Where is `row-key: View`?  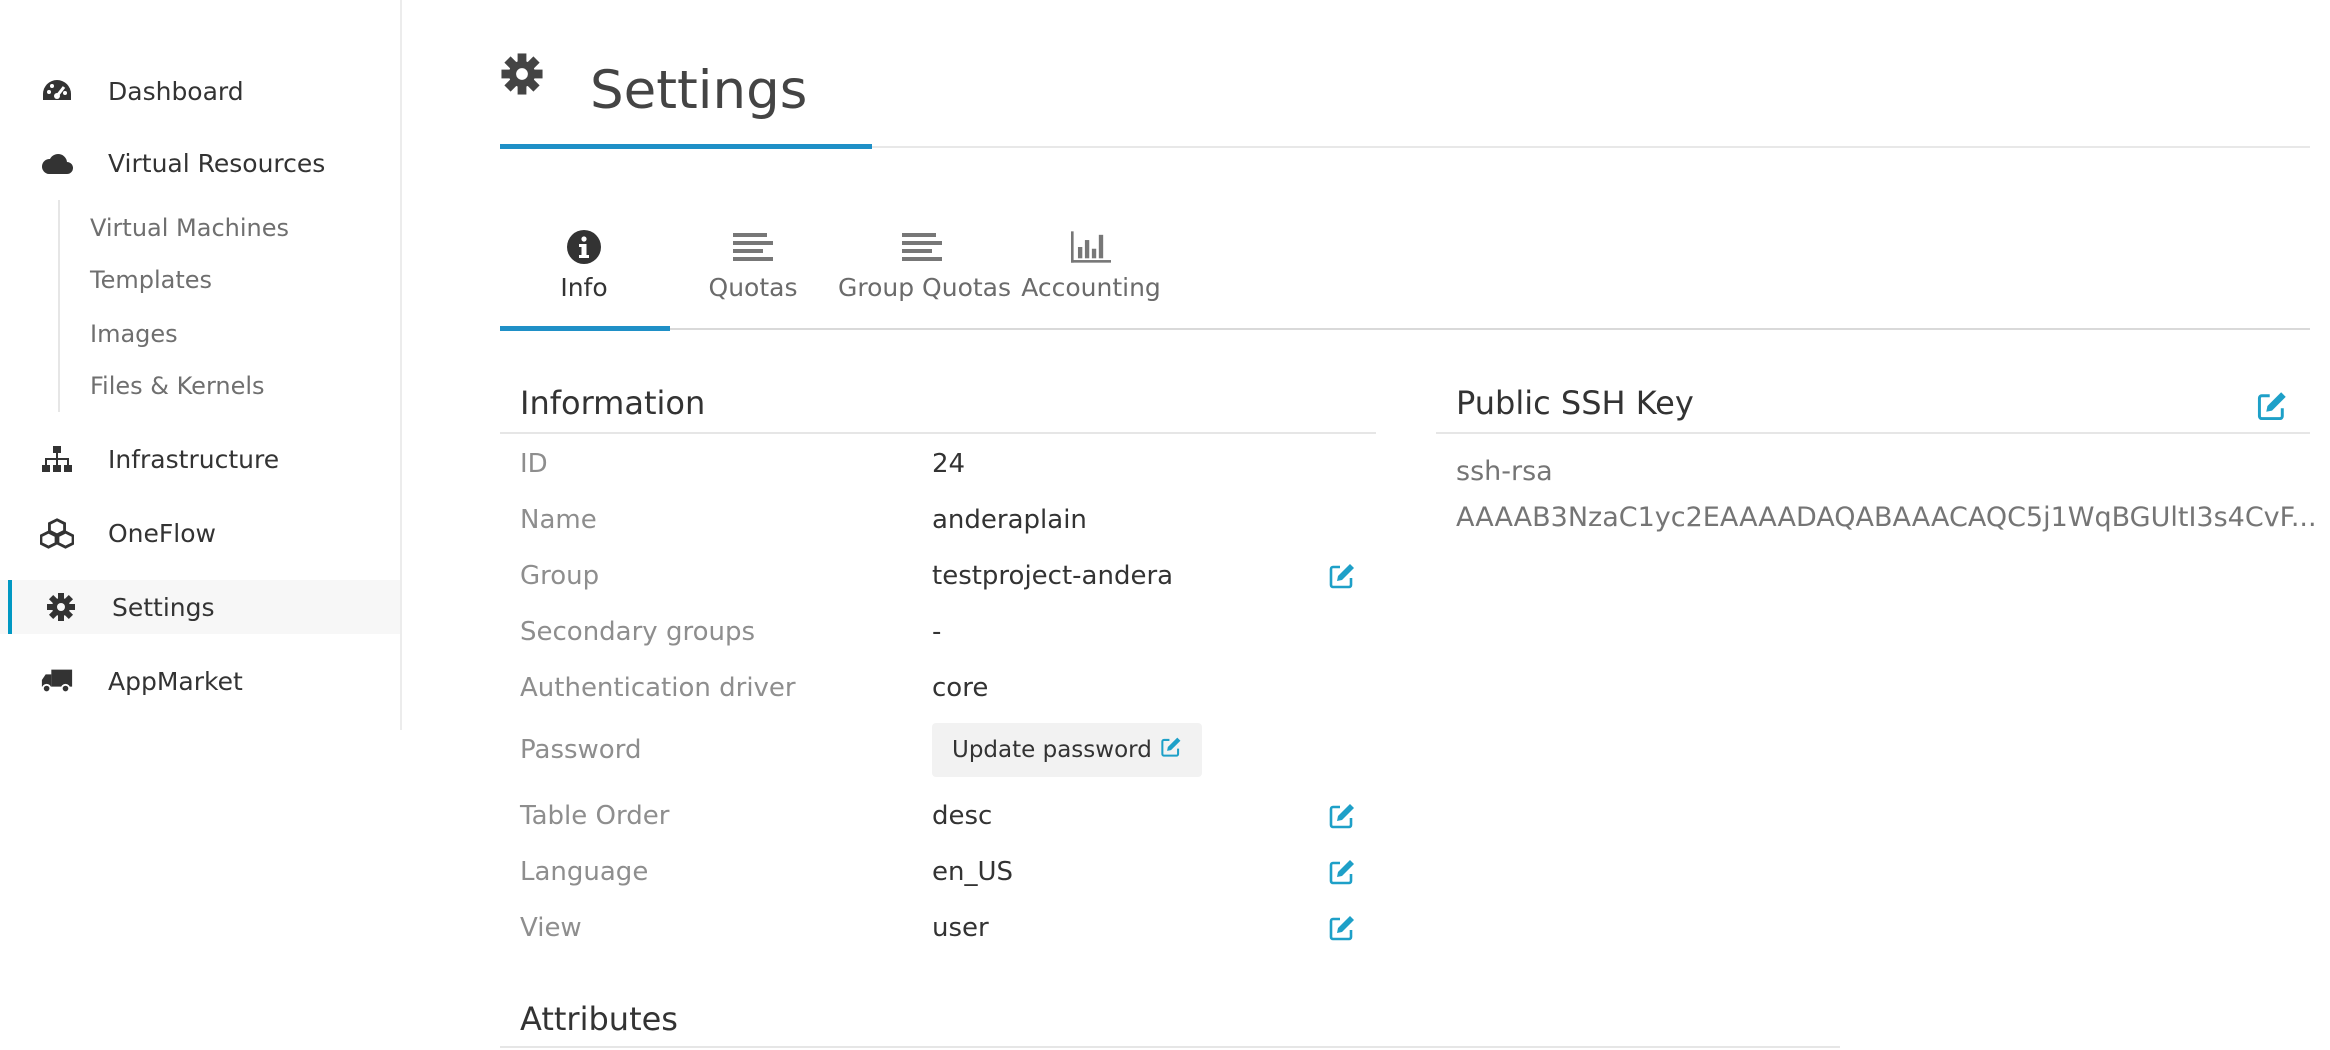
row-key: View is located at coordinates (551, 928).